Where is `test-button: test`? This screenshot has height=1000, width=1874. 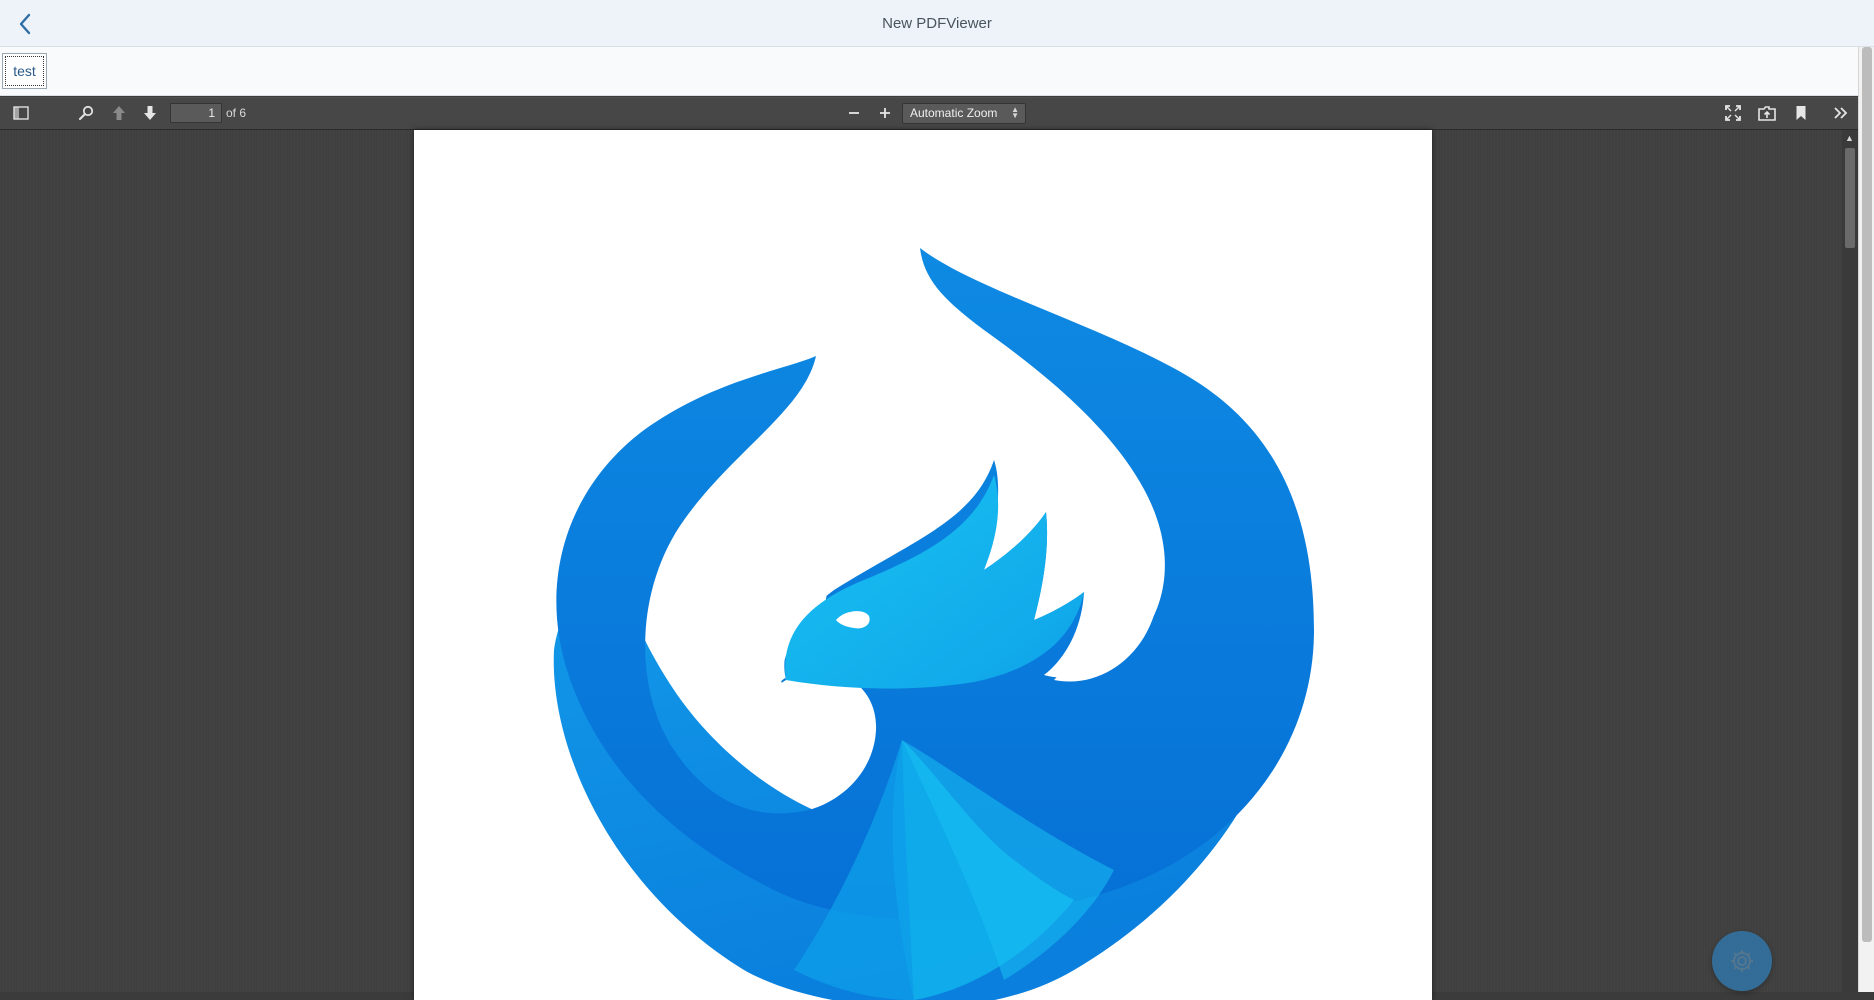
test-button: test is located at coordinates (24, 71).